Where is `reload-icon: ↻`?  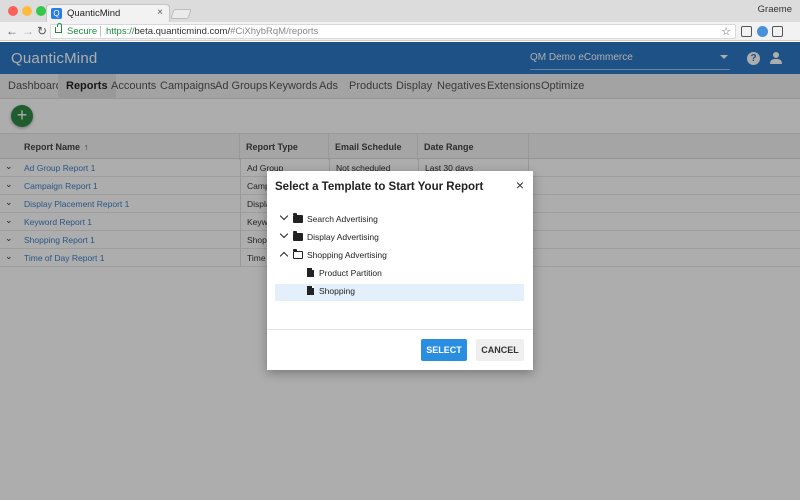 reload-icon: ↻ is located at coordinates (42, 31).